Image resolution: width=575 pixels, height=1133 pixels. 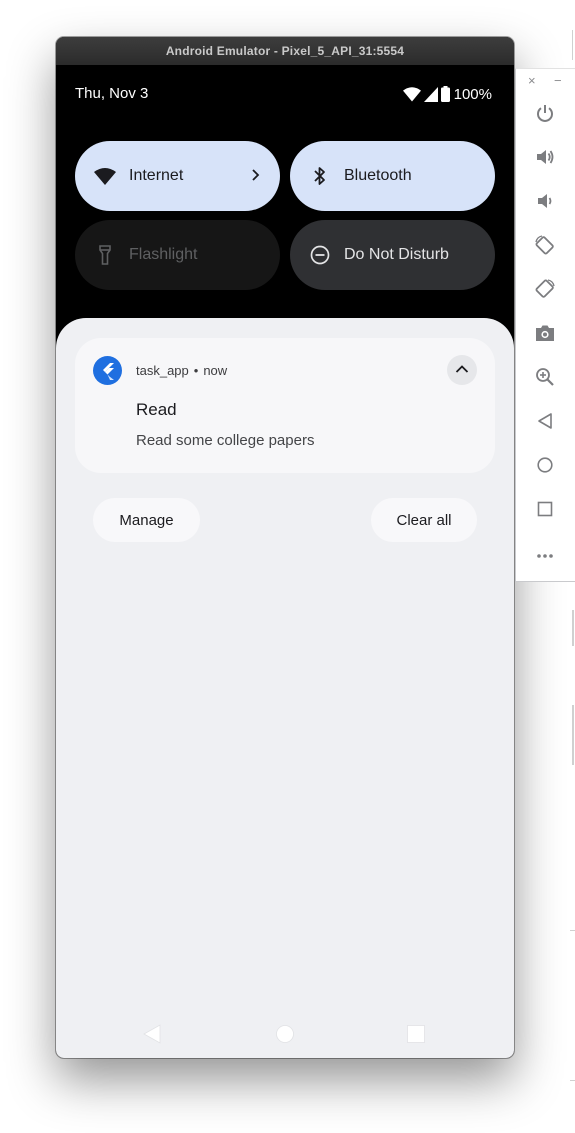 What do you see at coordinates (256, 177) in the screenshot?
I see `chevron-right-icon` at bounding box center [256, 177].